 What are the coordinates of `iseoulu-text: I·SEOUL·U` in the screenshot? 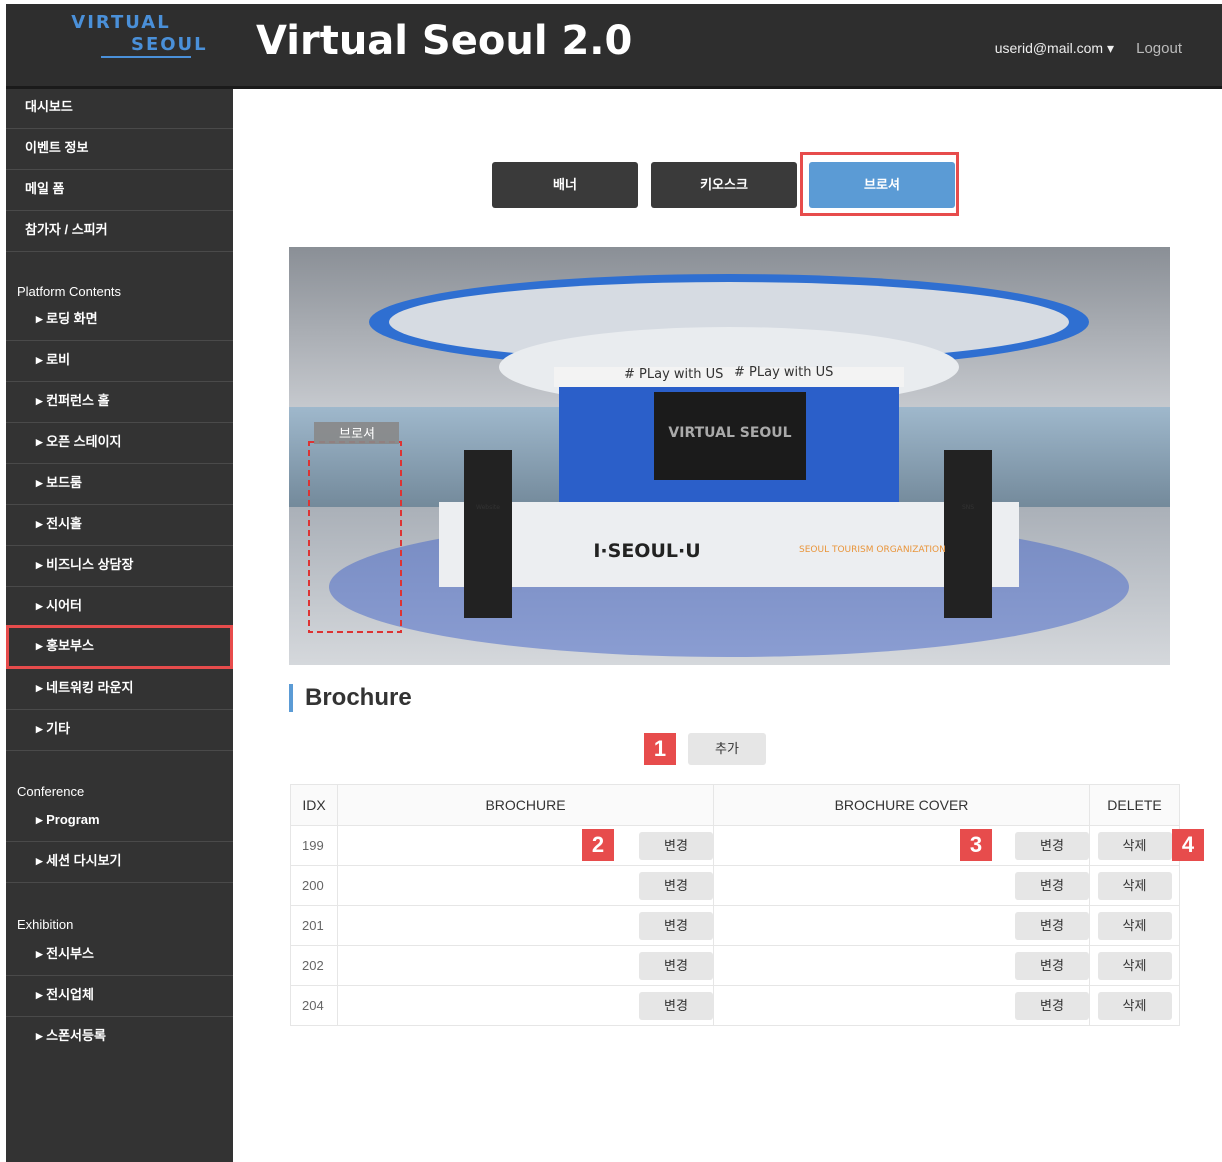 It's located at (646, 551).